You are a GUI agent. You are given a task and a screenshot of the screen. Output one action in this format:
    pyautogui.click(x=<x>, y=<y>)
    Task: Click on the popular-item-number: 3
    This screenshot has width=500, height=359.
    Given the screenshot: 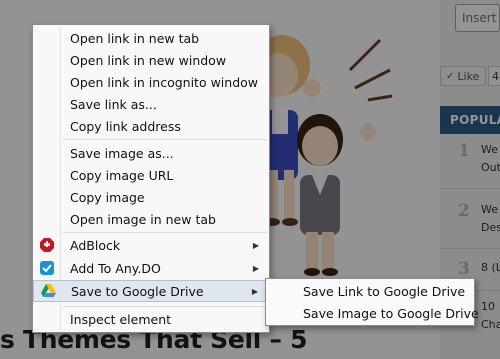 What is the action you would take?
    pyautogui.click(x=464, y=269)
    